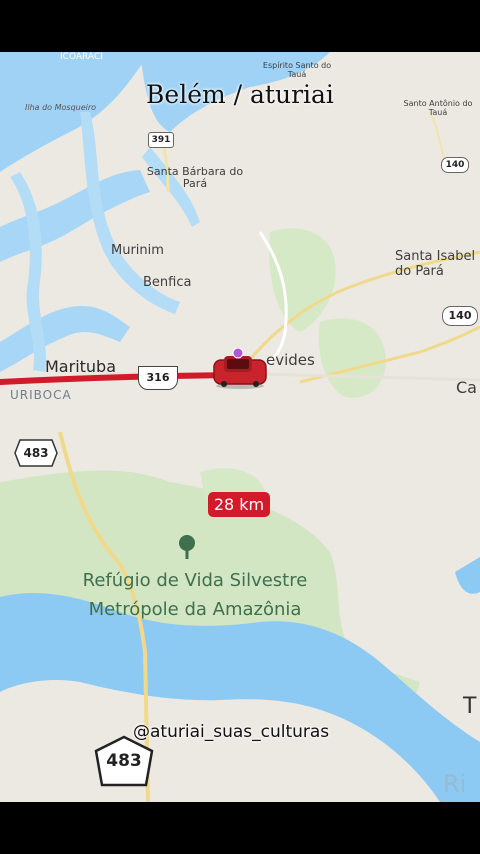 Image resolution: width=480 pixels, height=854 pixels. I want to click on place-label: Ca, so click(466, 387).